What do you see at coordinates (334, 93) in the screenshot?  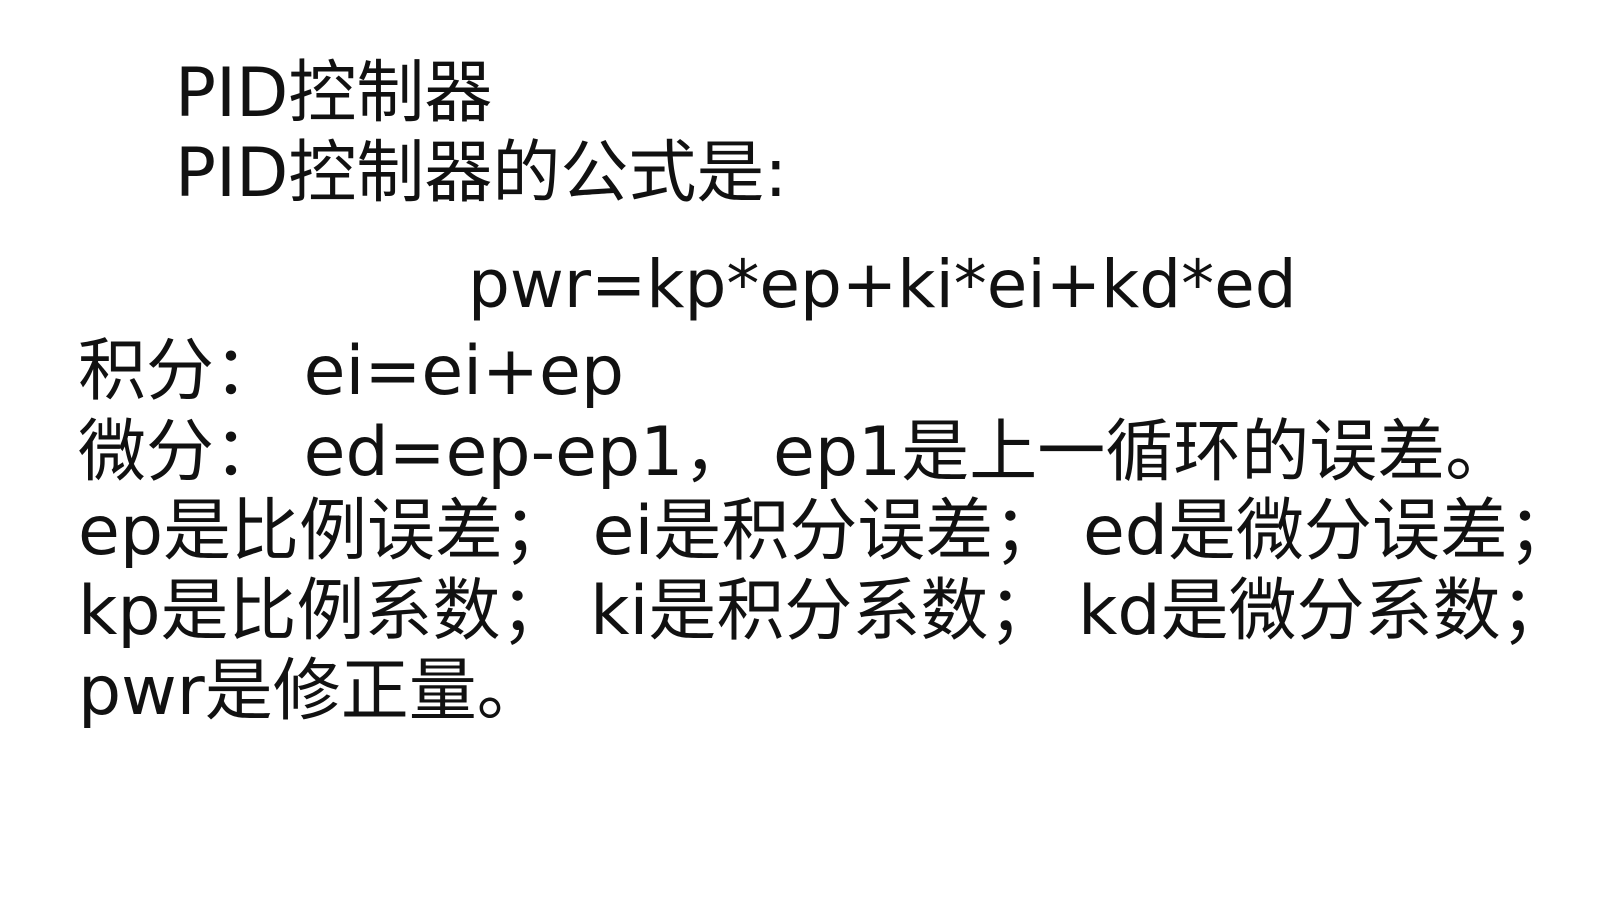 I see `slide-title: PID控制器` at bounding box center [334, 93].